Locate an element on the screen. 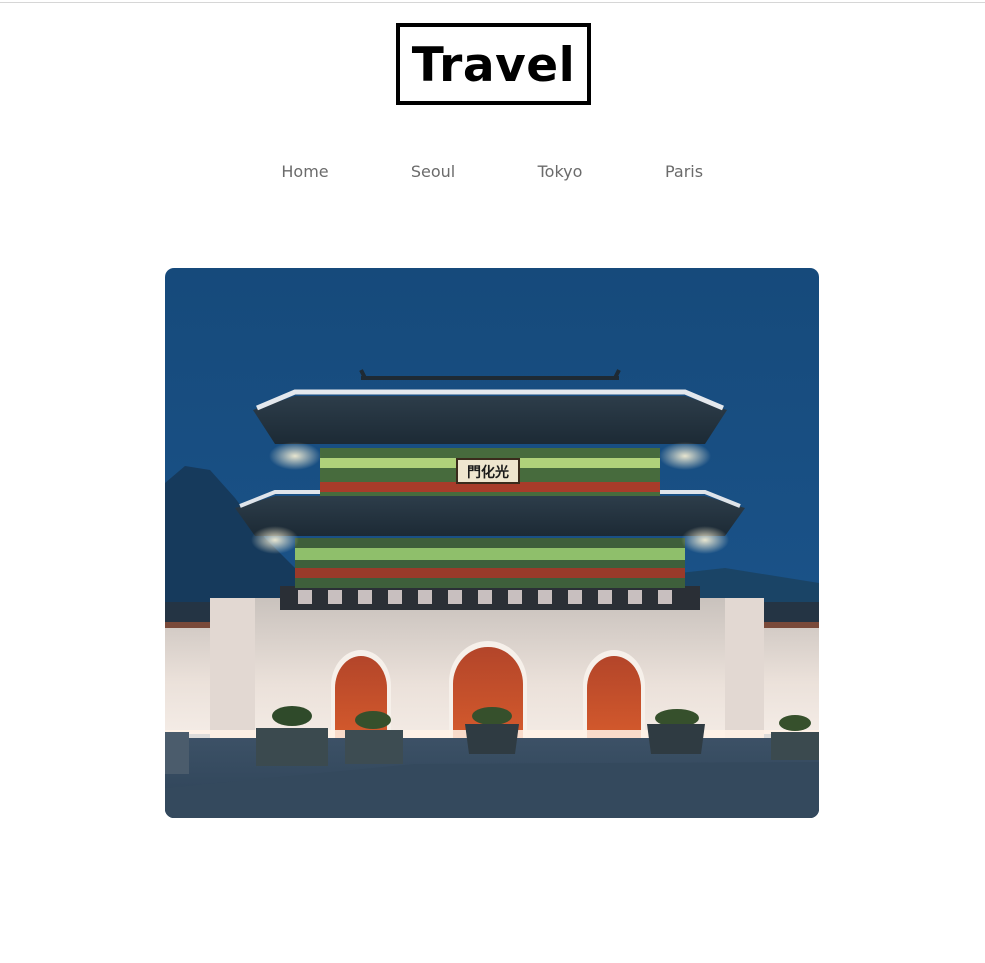 The image size is (985, 963). nav-seoul: Seoul is located at coordinates (433, 172).